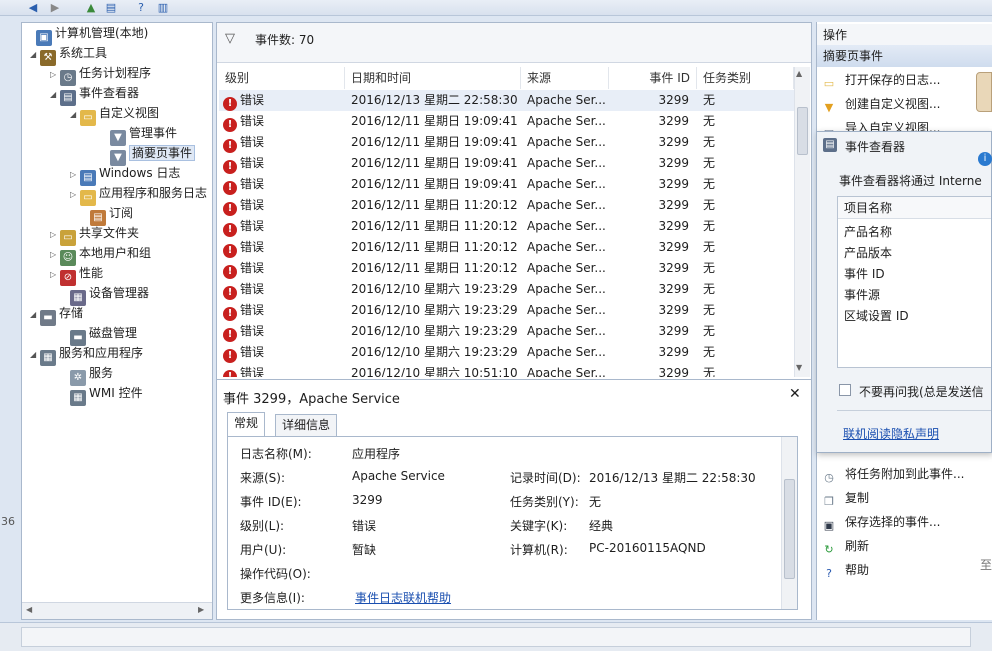 The width and height of the screenshot is (992, 651). I want to click on tree-item: ◢ ▦ 服务和应用程序, so click(86, 354).